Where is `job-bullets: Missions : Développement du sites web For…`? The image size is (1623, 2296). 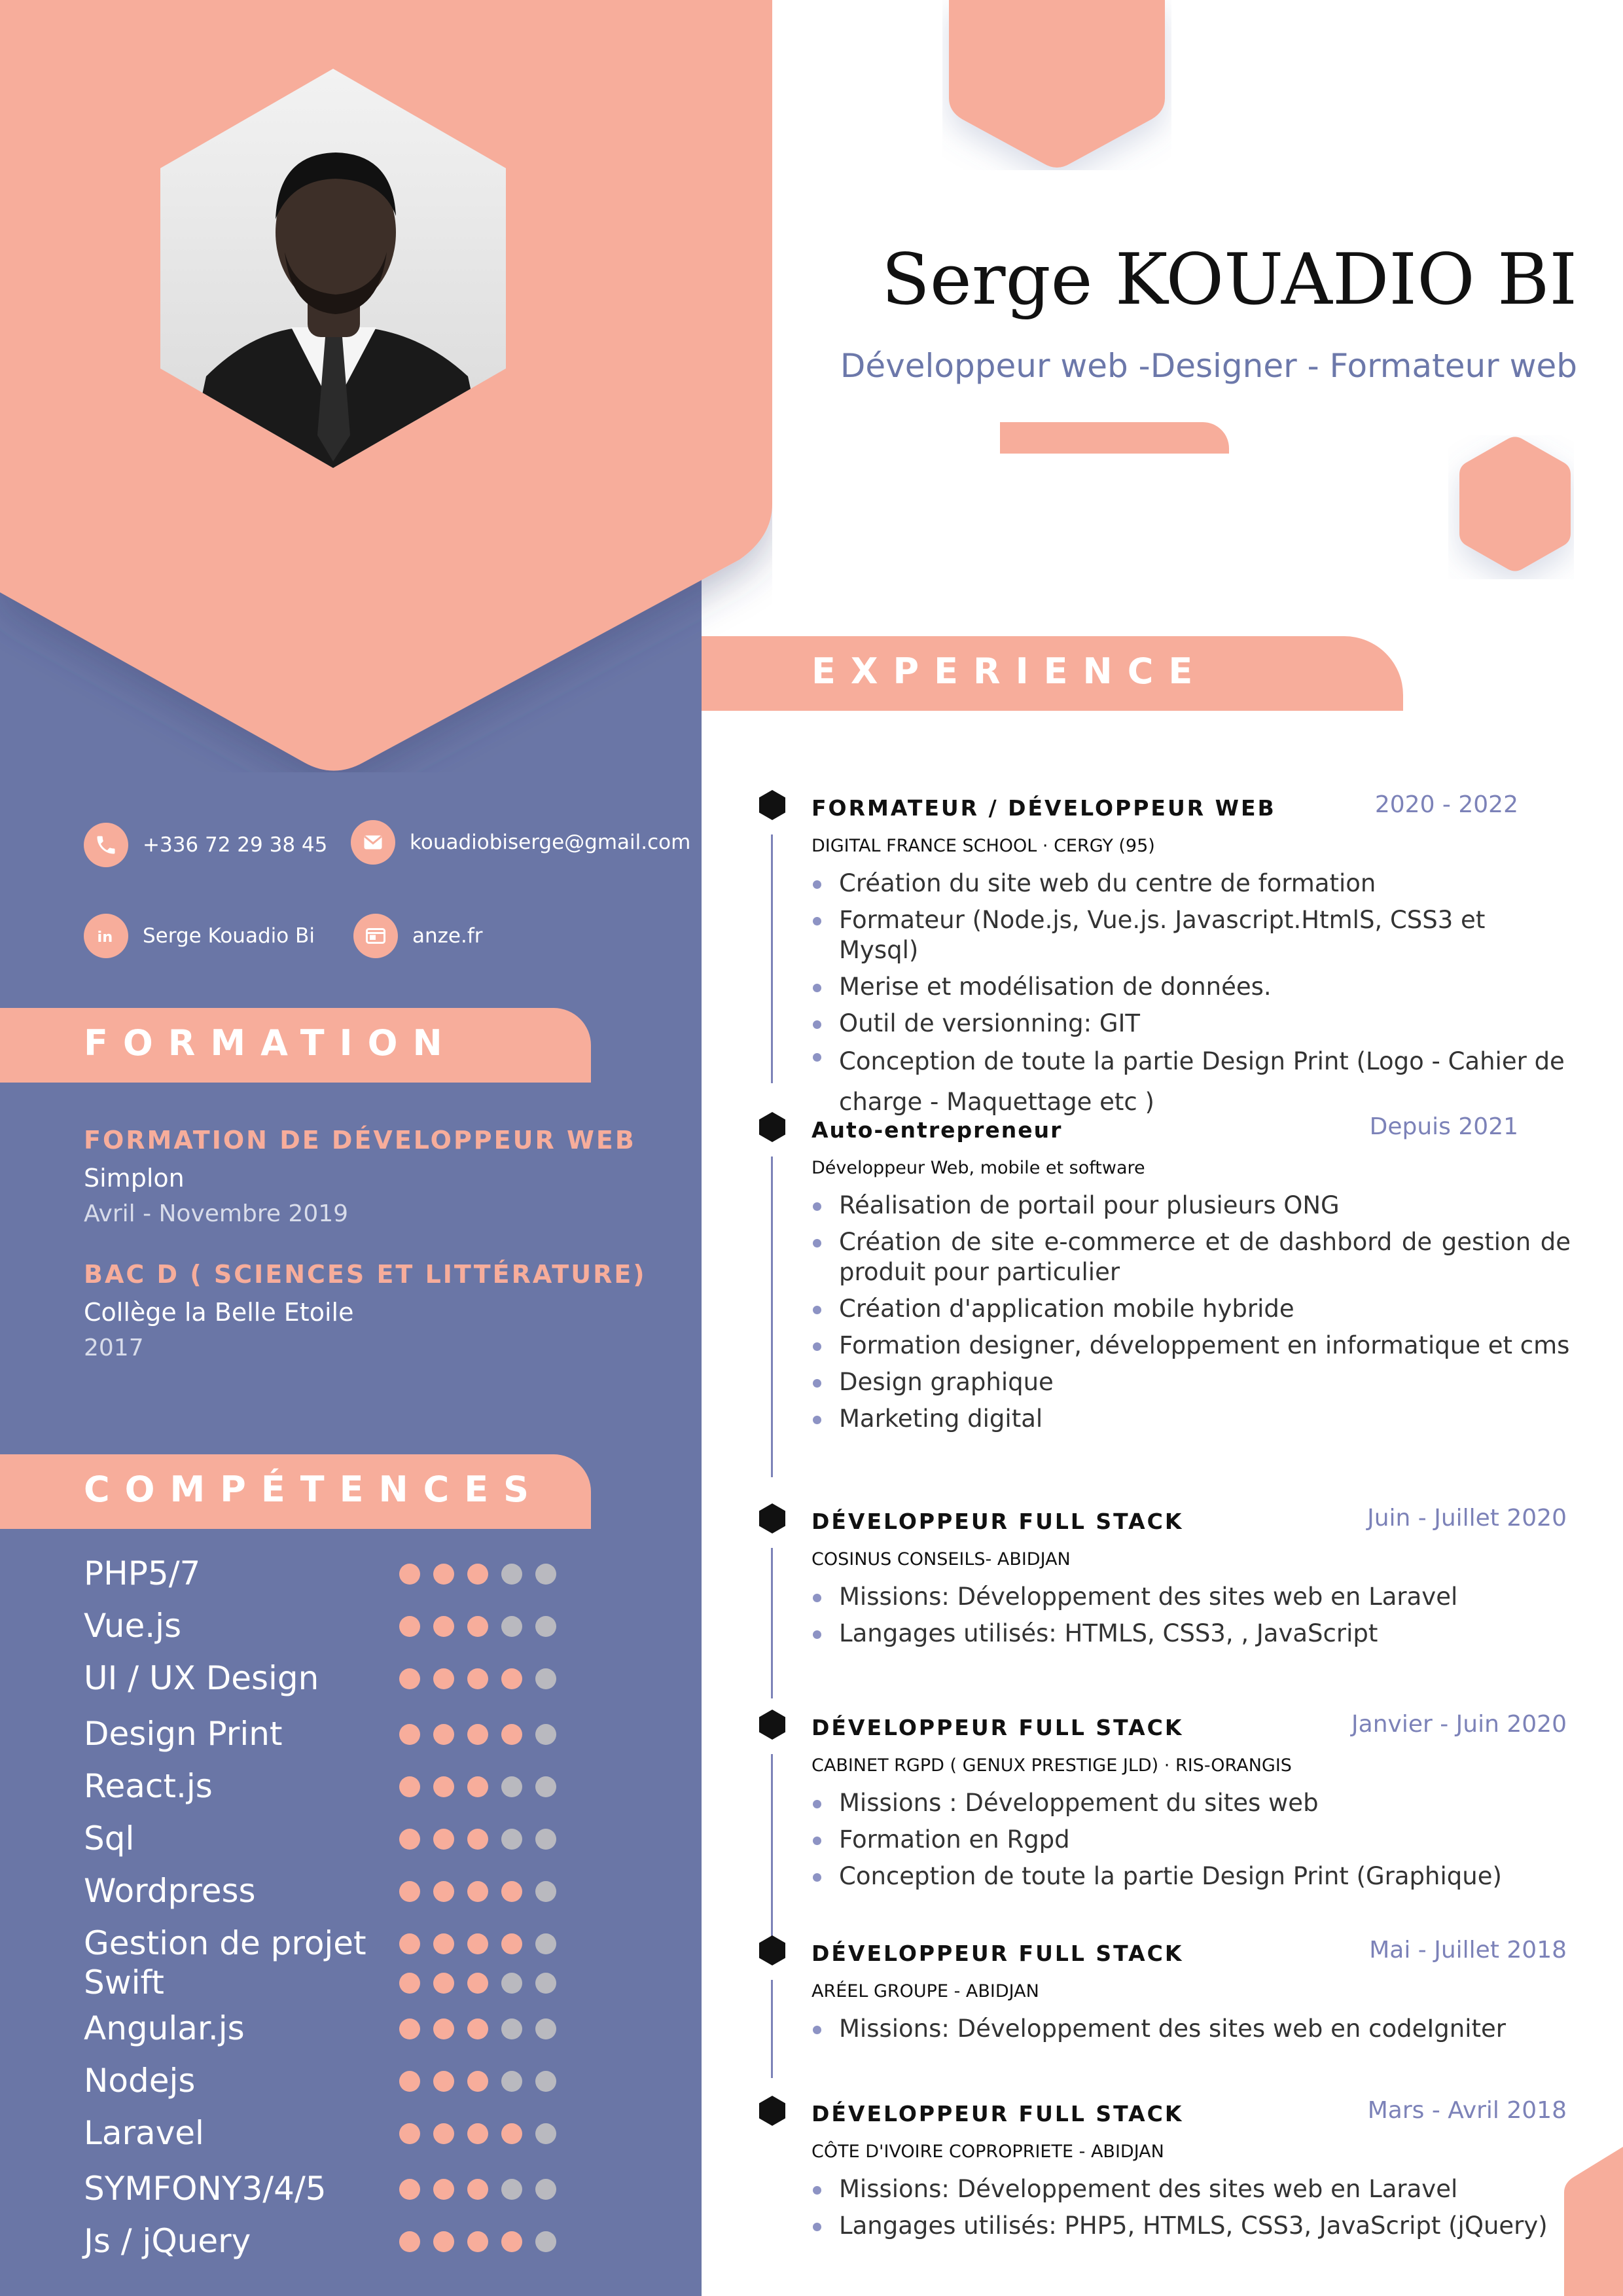 job-bullets: Missions : Développement du sites web For… is located at coordinates (1191, 1843).